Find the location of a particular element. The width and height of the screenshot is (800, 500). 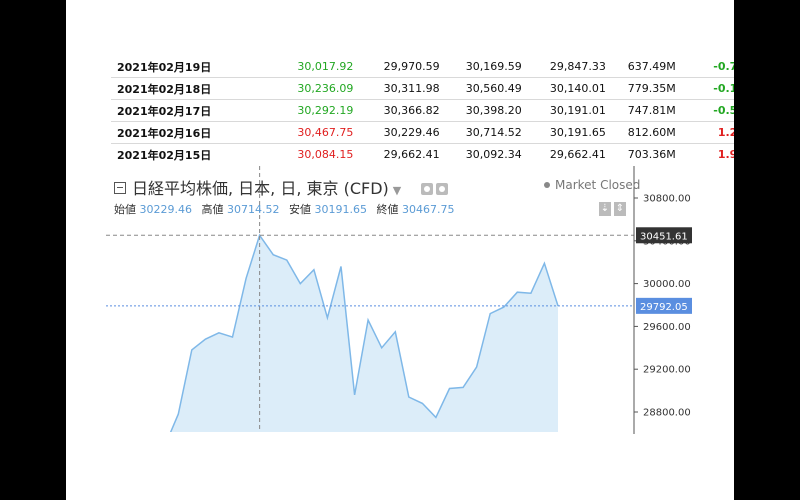

close-label: 終値 is located at coordinates (387, 209).